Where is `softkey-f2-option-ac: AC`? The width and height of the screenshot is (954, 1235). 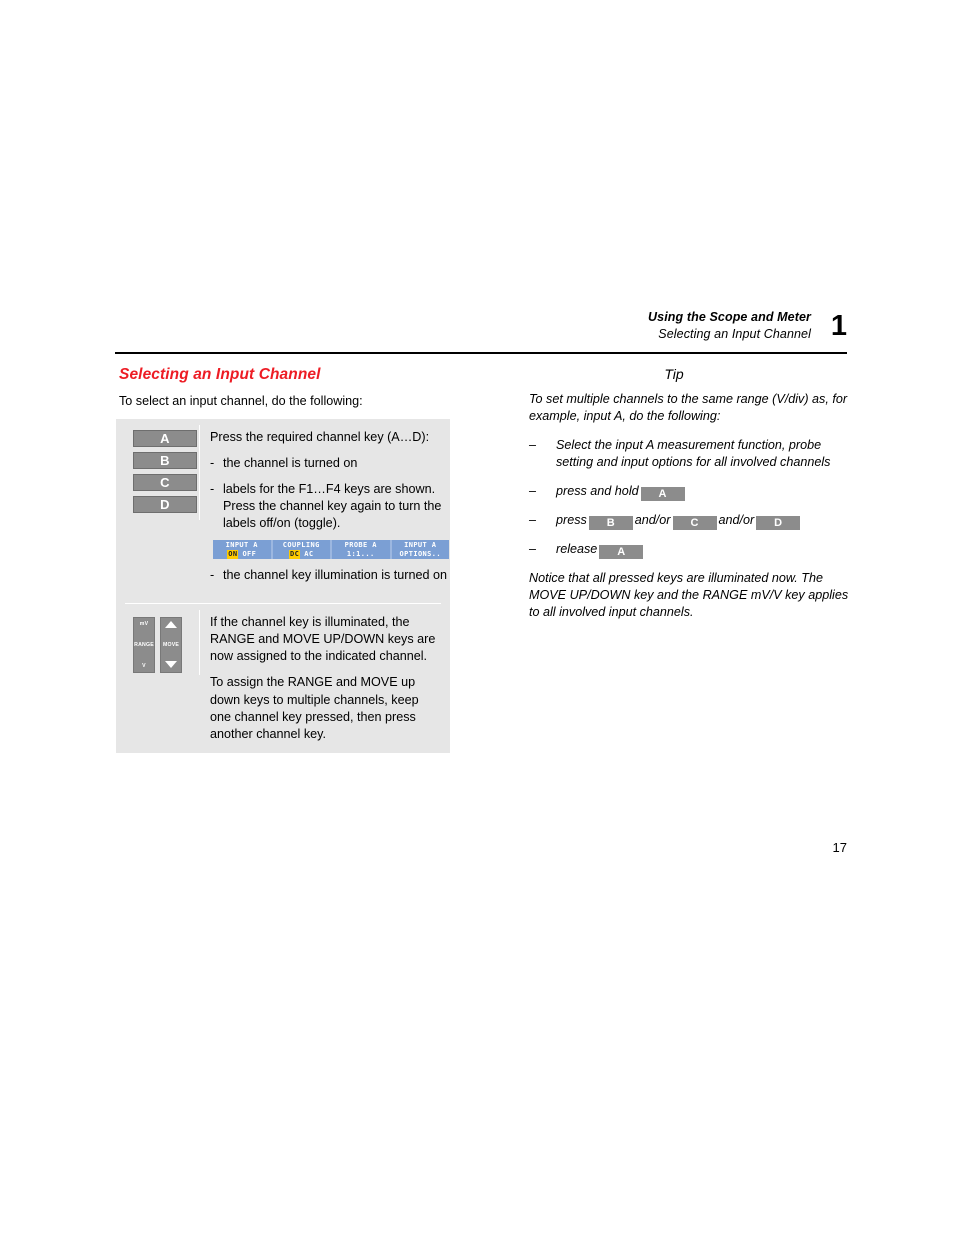
softkey-f2-option-ac: AC is located at coordinates (309, 553).